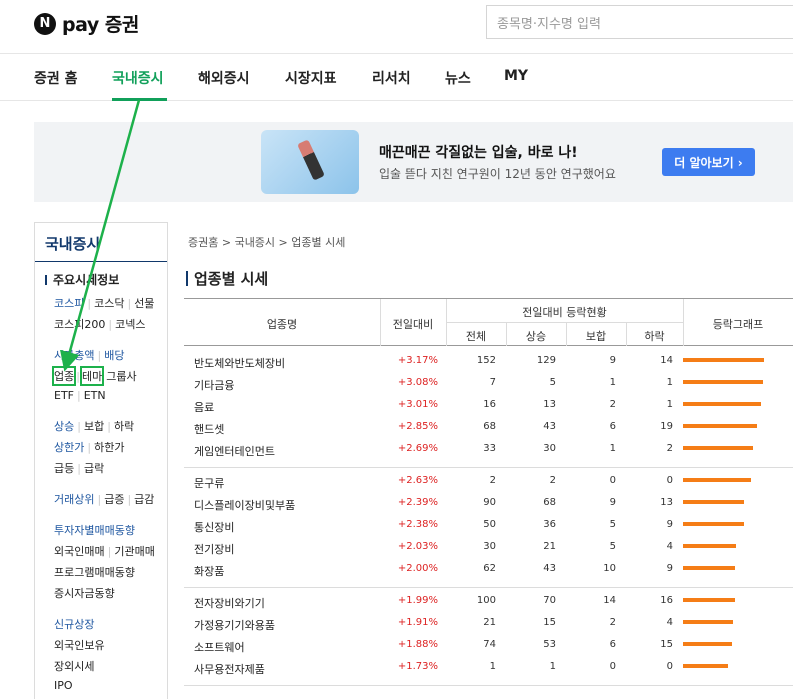 The height and width of the screenshot is (699, 793). What do you see at coordinates (121, 376) in the screenshot?
I see `sidebar-item-group: 그룹사` at bounding box center [121, 376].